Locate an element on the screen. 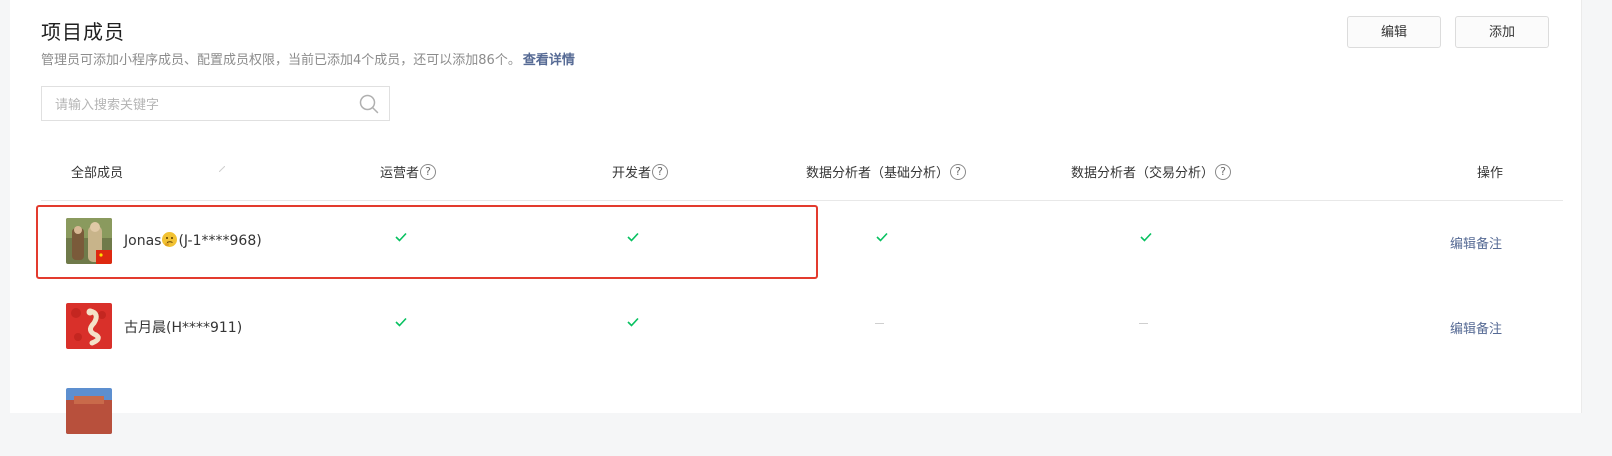 Image resolution: width=1612 pixels, height=456 pixels. column-header-operator: 运营者? is located at coordinates (408, 171).